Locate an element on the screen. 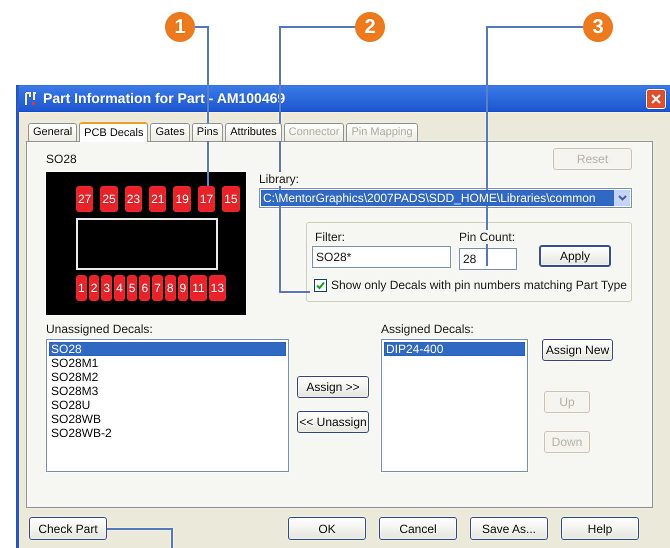 Image resolution: width=670 pixels, height=548 pixels. tab: Gates is located at coordinates (170, 132).